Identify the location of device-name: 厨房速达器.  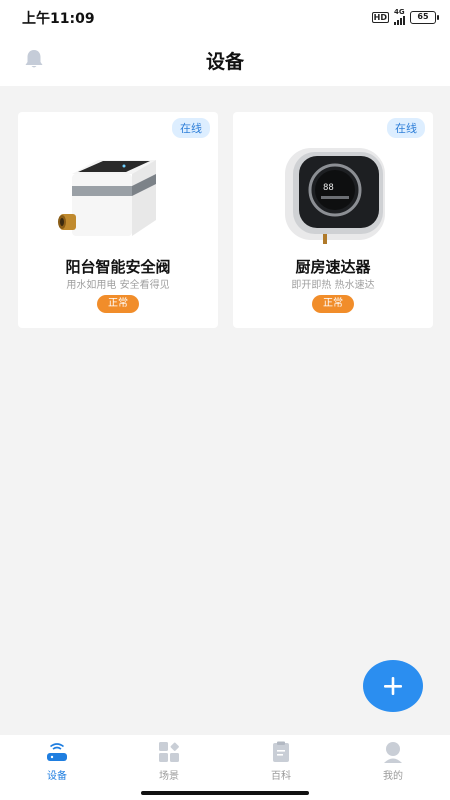
(333, 267).